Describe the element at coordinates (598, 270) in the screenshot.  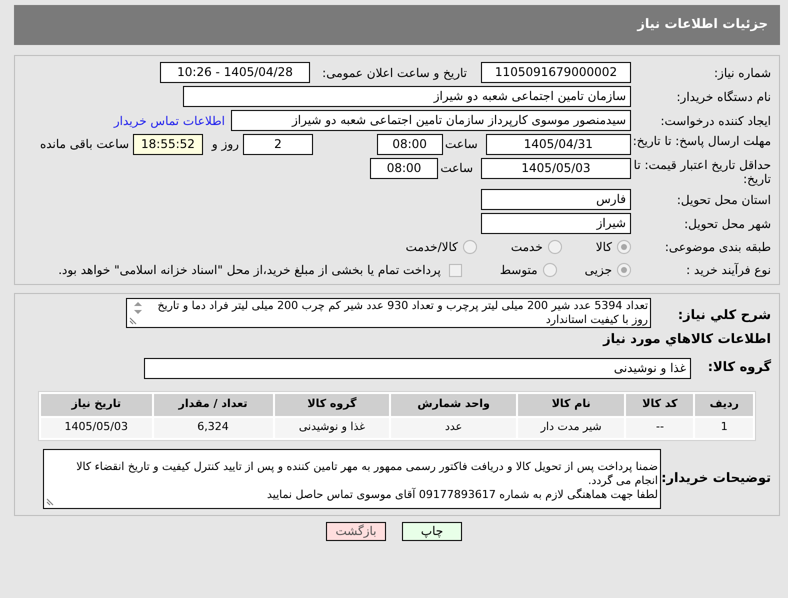
I see `option-label: جزیی` at that location.